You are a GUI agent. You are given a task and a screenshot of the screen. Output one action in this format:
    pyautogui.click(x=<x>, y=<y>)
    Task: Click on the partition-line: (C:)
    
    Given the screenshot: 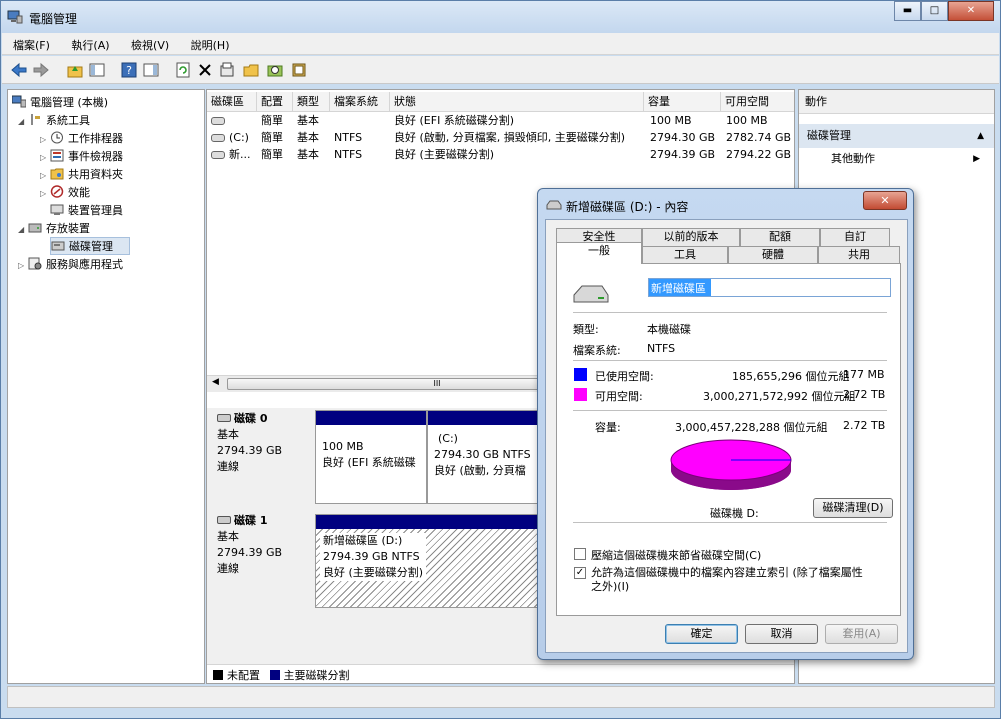 What is the action you would take?
    pyautogui.click(x=448, y=438)
    